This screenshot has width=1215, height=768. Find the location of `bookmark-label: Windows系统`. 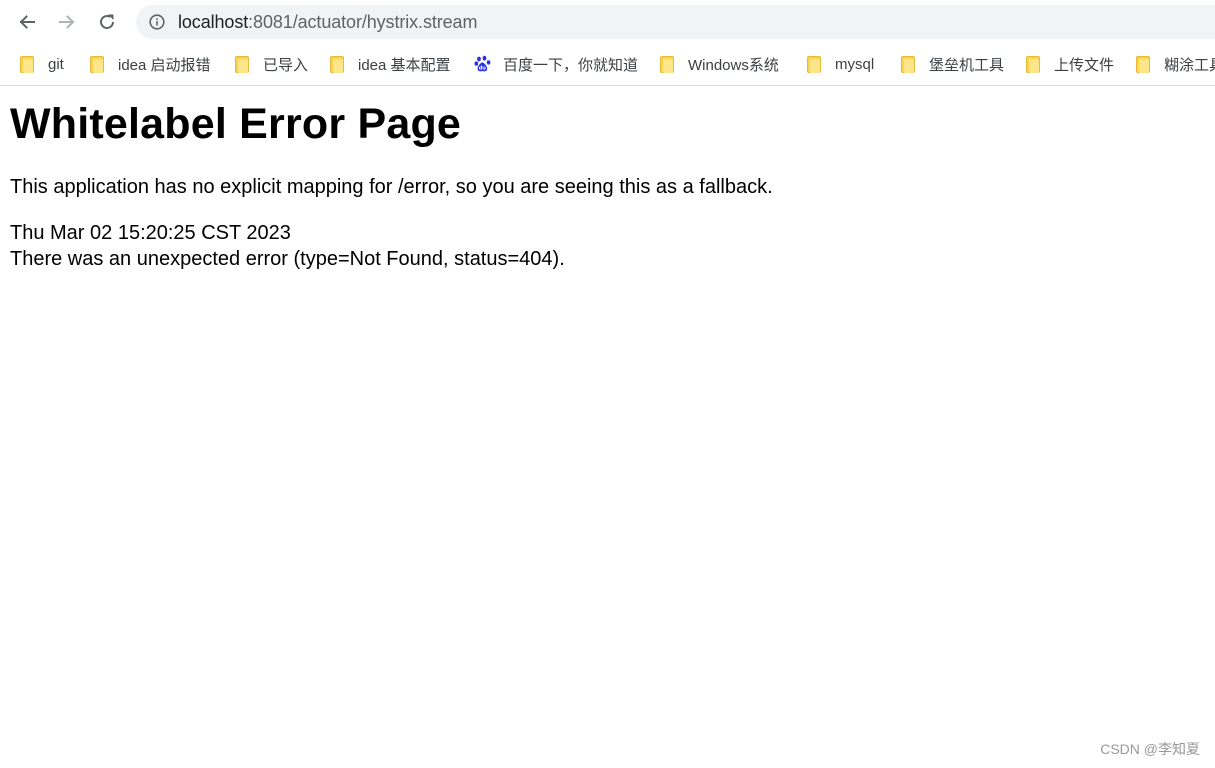

bookmark-label: Windows系统 is located at coordinates (733, 65).